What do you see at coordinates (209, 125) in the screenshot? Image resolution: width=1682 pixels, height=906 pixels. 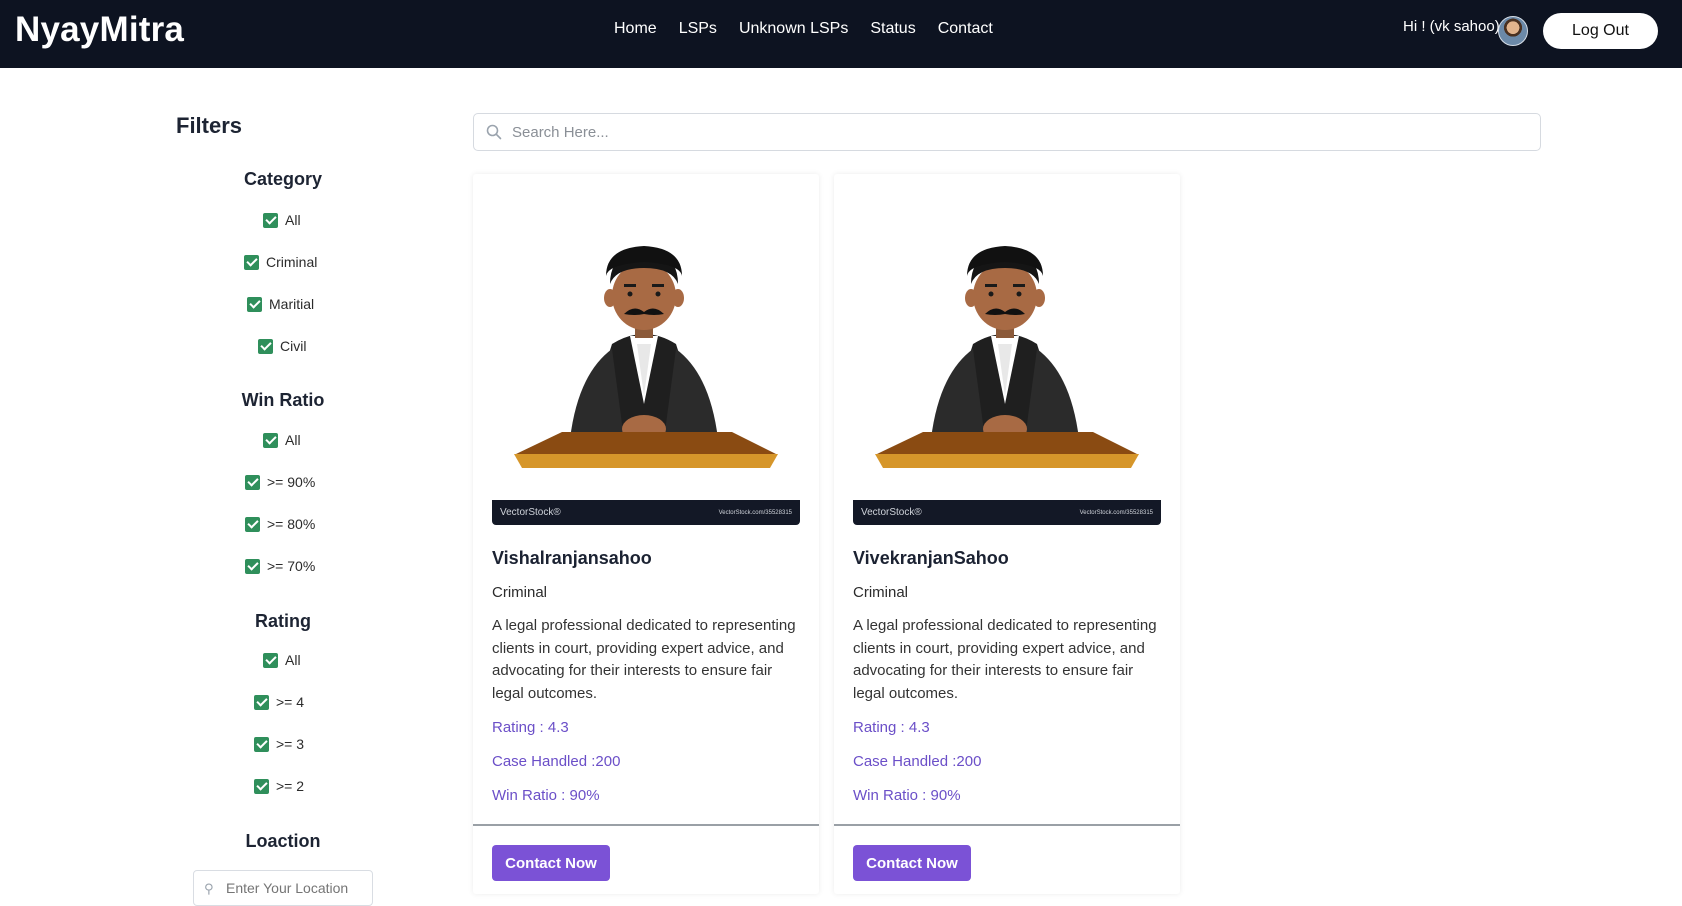 I see `filters-title: Filters` at bounding box center [209, 125].